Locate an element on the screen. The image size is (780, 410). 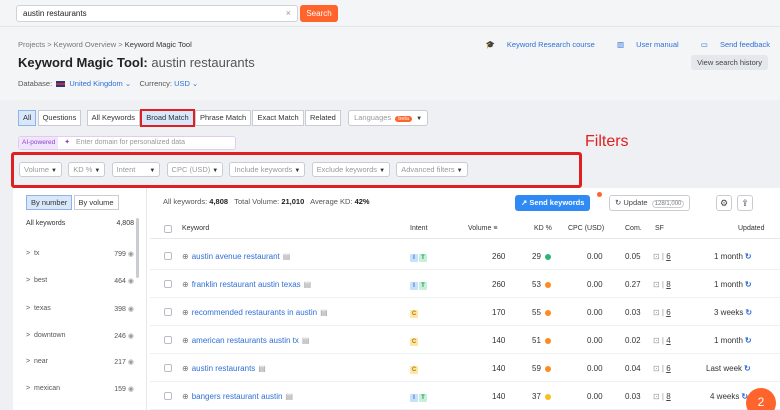
keyword-link: ⊕ austin restaurants ▤ is located at coordinates (224, 368).